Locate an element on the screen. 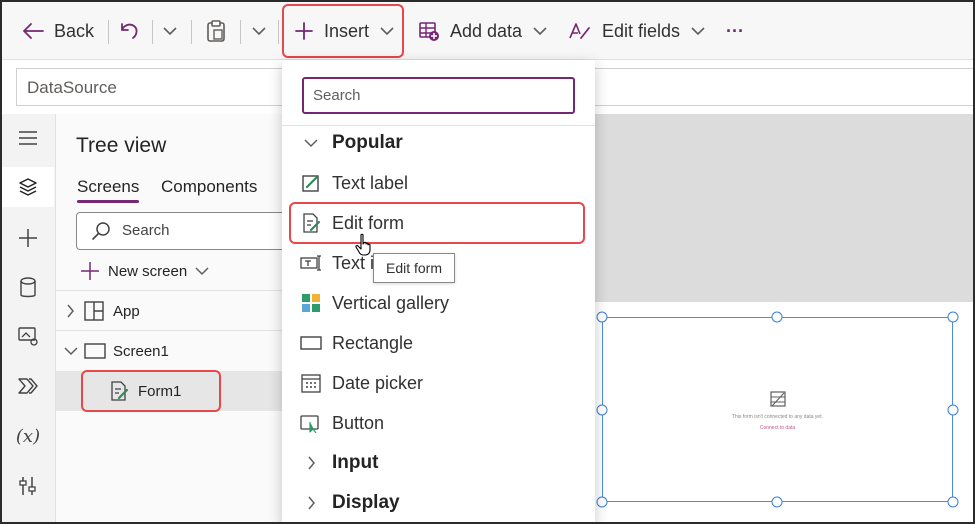 The image size is (975, 524). paste-dropdown-button is located at coordinates (259, 31).